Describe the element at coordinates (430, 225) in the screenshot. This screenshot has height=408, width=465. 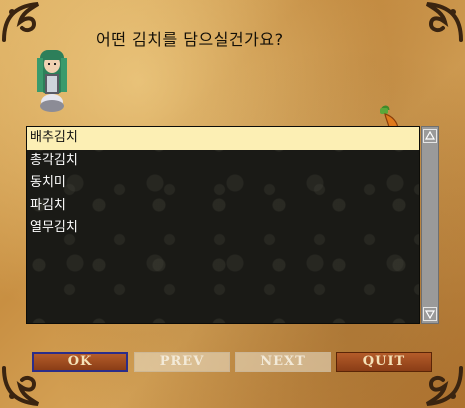
I see `list-scrollbar` at that location.